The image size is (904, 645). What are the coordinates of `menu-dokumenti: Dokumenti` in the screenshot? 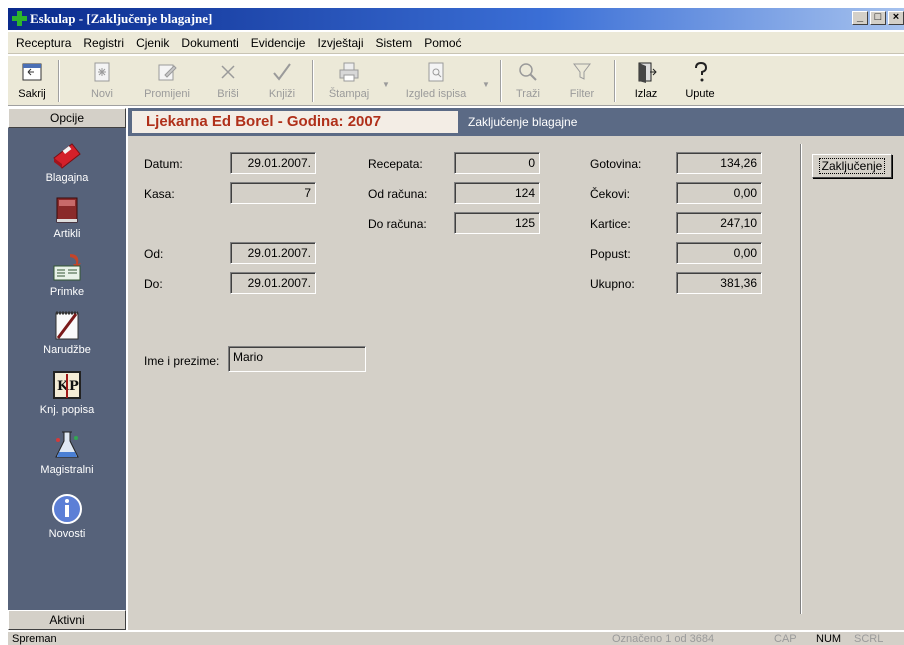 It's located at (209, 43).